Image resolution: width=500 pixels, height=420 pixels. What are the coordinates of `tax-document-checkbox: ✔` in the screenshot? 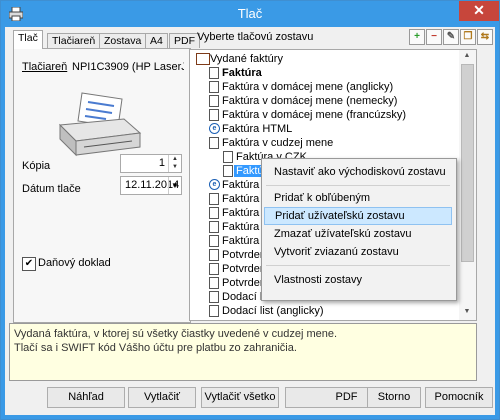 It's located at (29, 264).